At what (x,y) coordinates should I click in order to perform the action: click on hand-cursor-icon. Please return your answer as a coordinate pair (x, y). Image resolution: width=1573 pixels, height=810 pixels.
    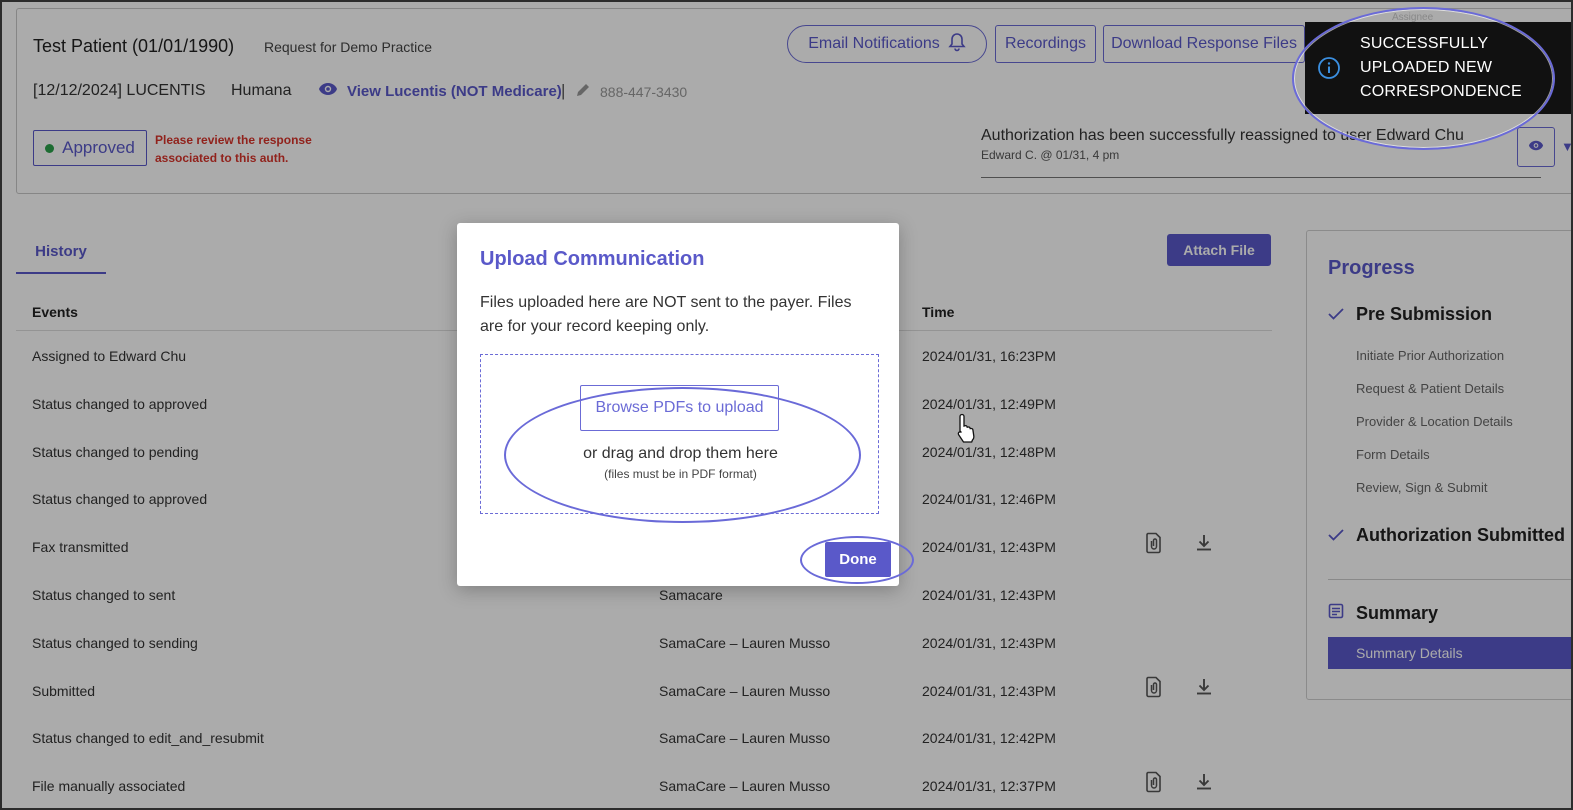
    Looking at the image, I should click on (967, 430).